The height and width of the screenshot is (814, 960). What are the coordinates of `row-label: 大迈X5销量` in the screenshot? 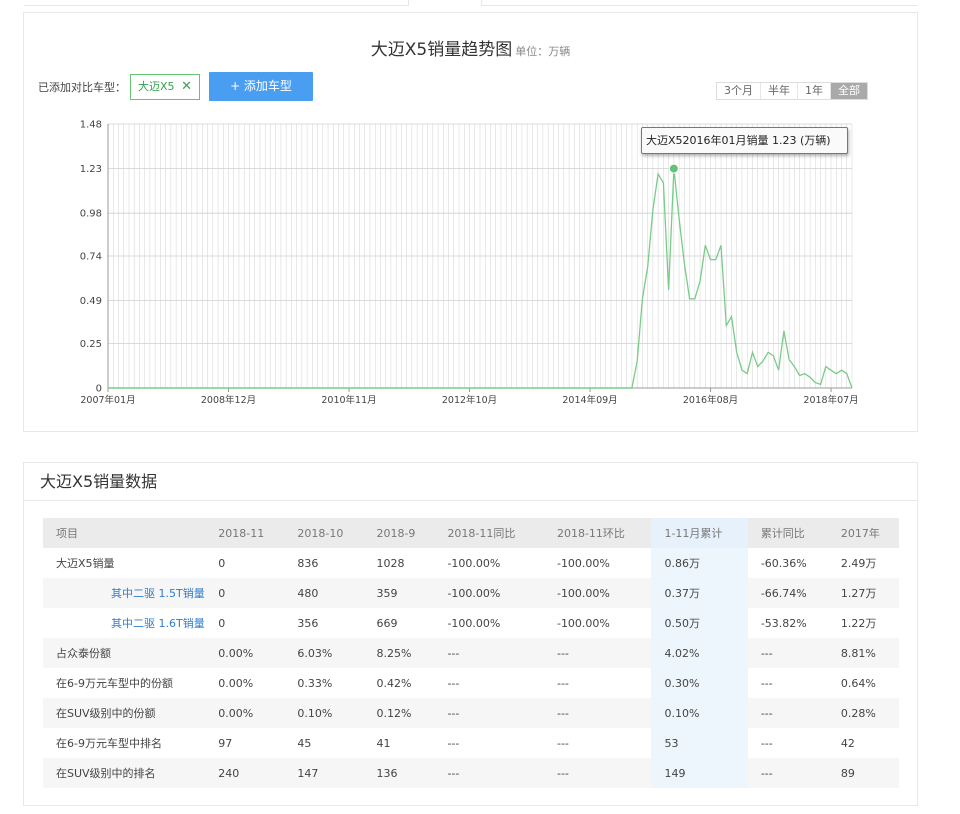 It's located at (85, 563).